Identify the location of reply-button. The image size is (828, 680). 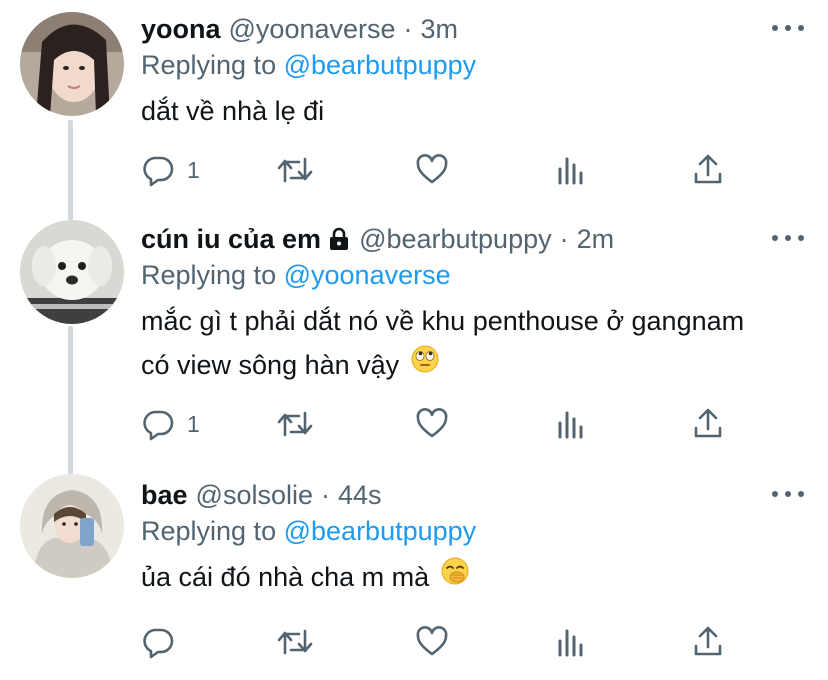
(164, 642).